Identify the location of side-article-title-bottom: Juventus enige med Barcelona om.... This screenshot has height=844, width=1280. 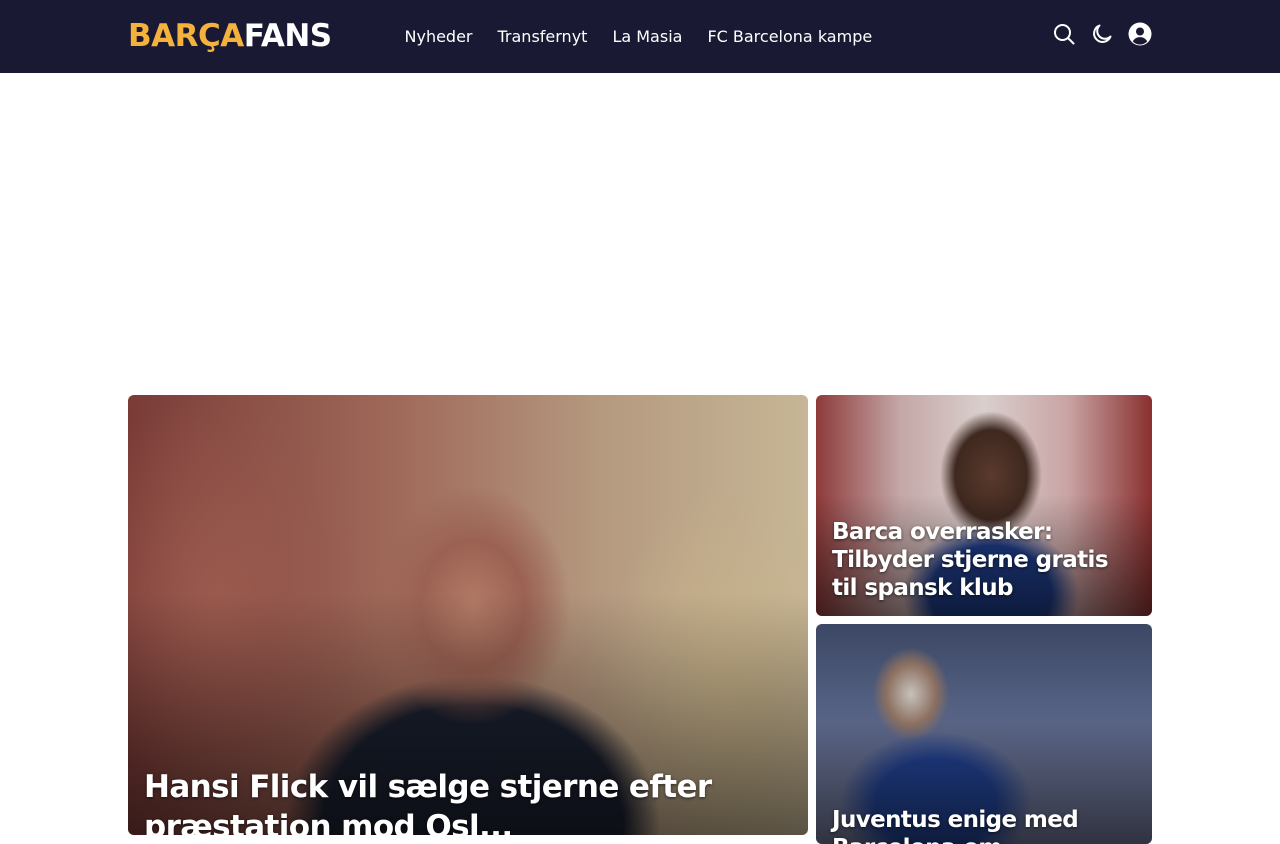
(955, 825).